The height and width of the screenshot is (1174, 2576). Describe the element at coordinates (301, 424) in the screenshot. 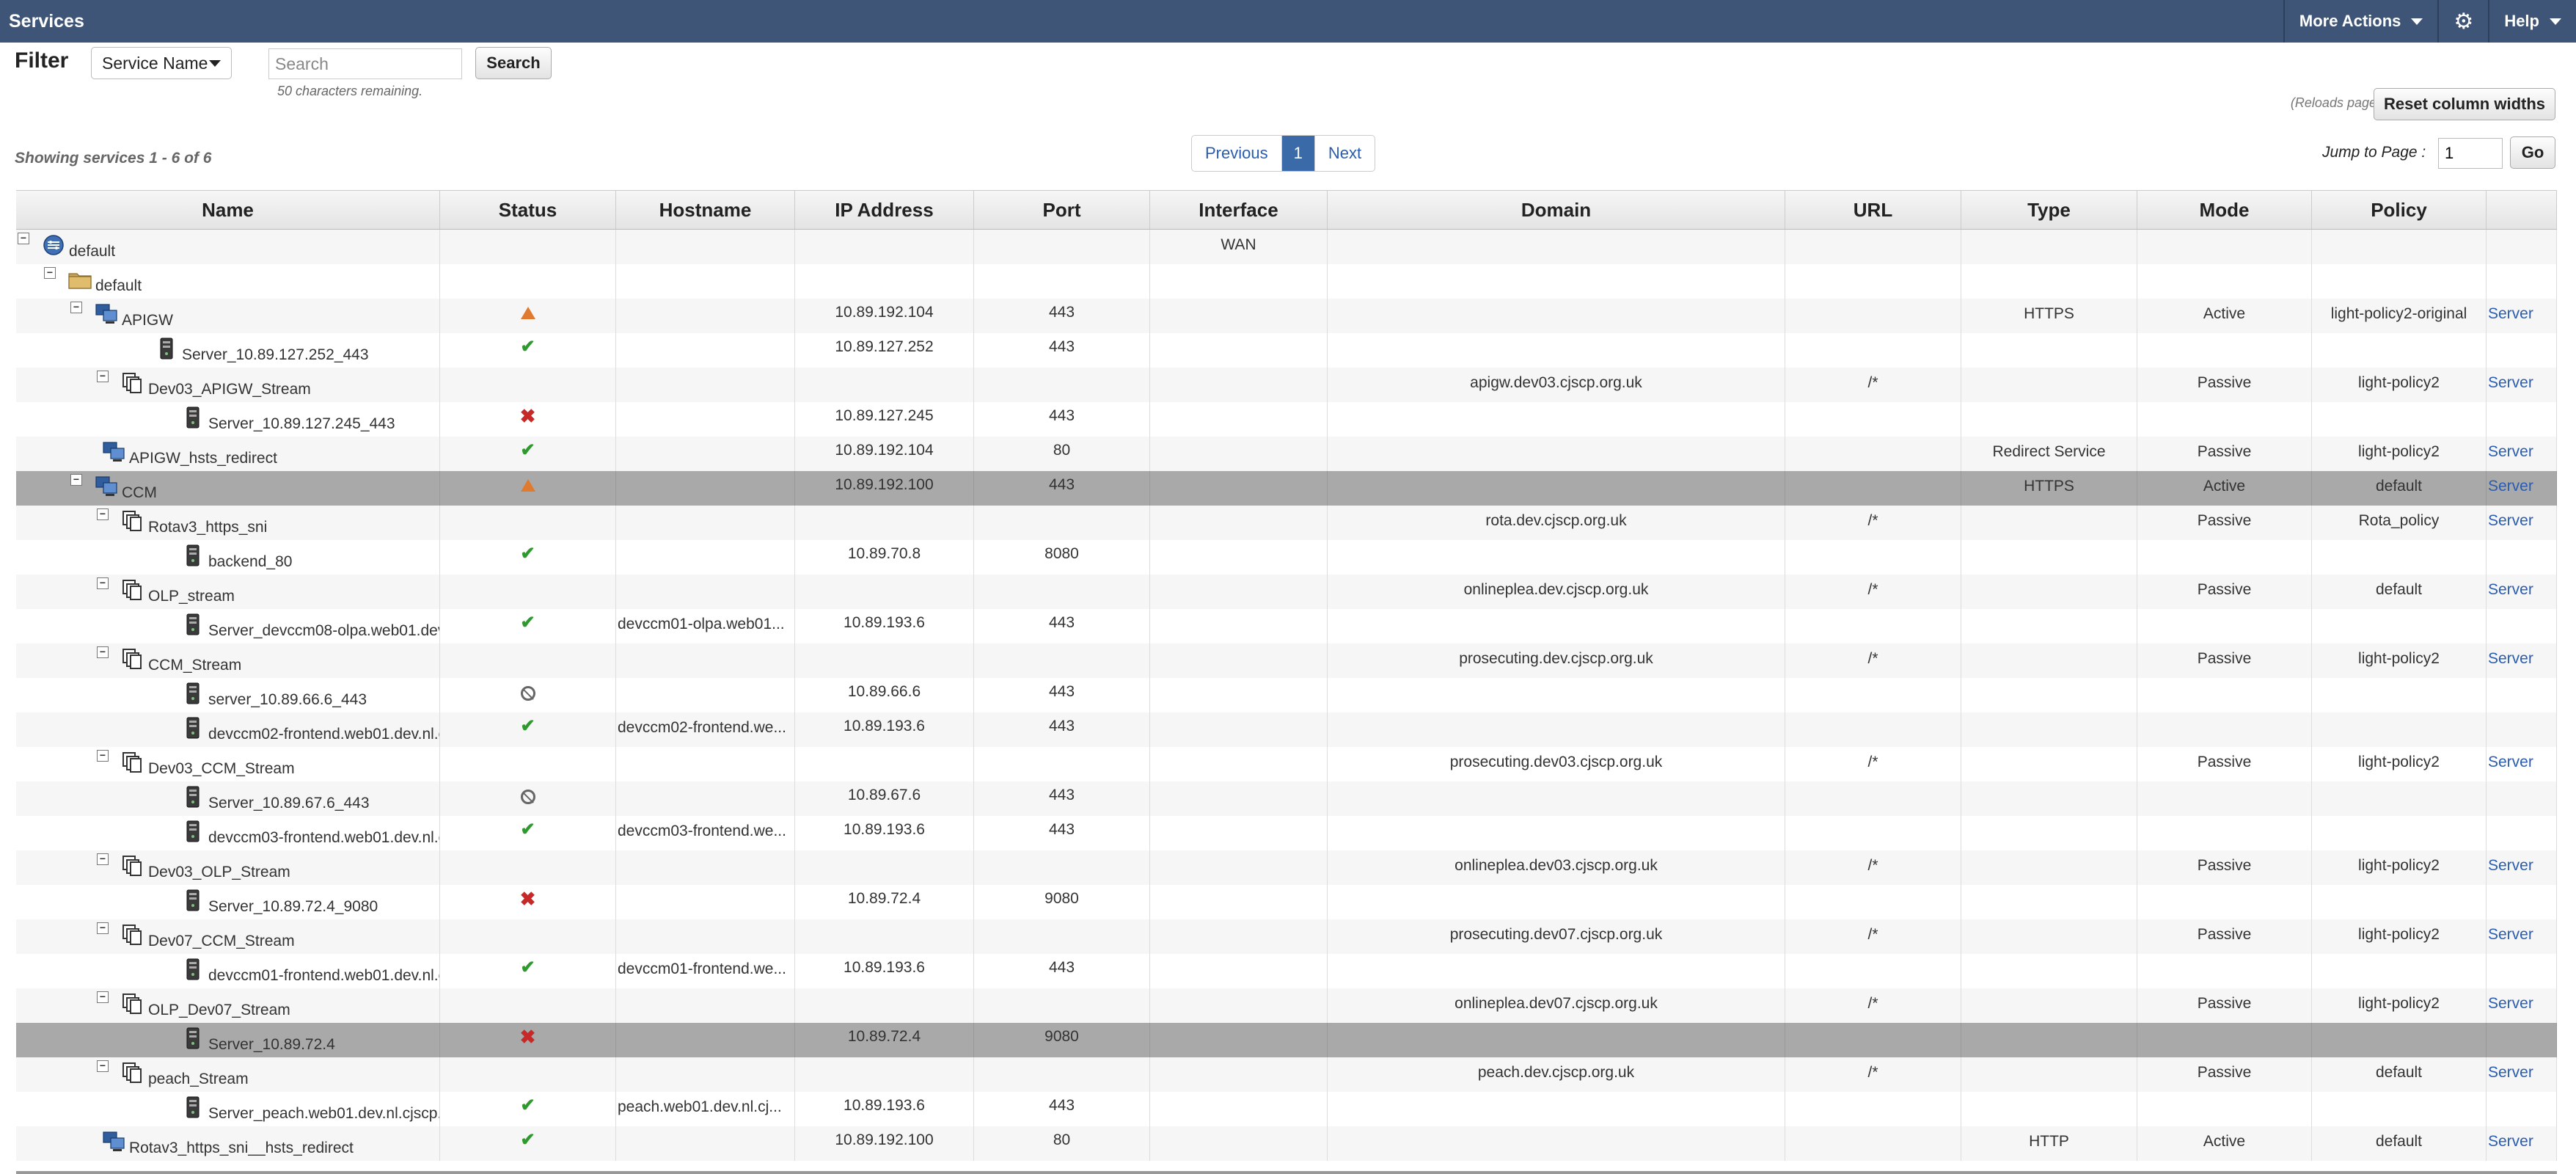

I see `row-name: Server_10.89.127.245_443` at that location.